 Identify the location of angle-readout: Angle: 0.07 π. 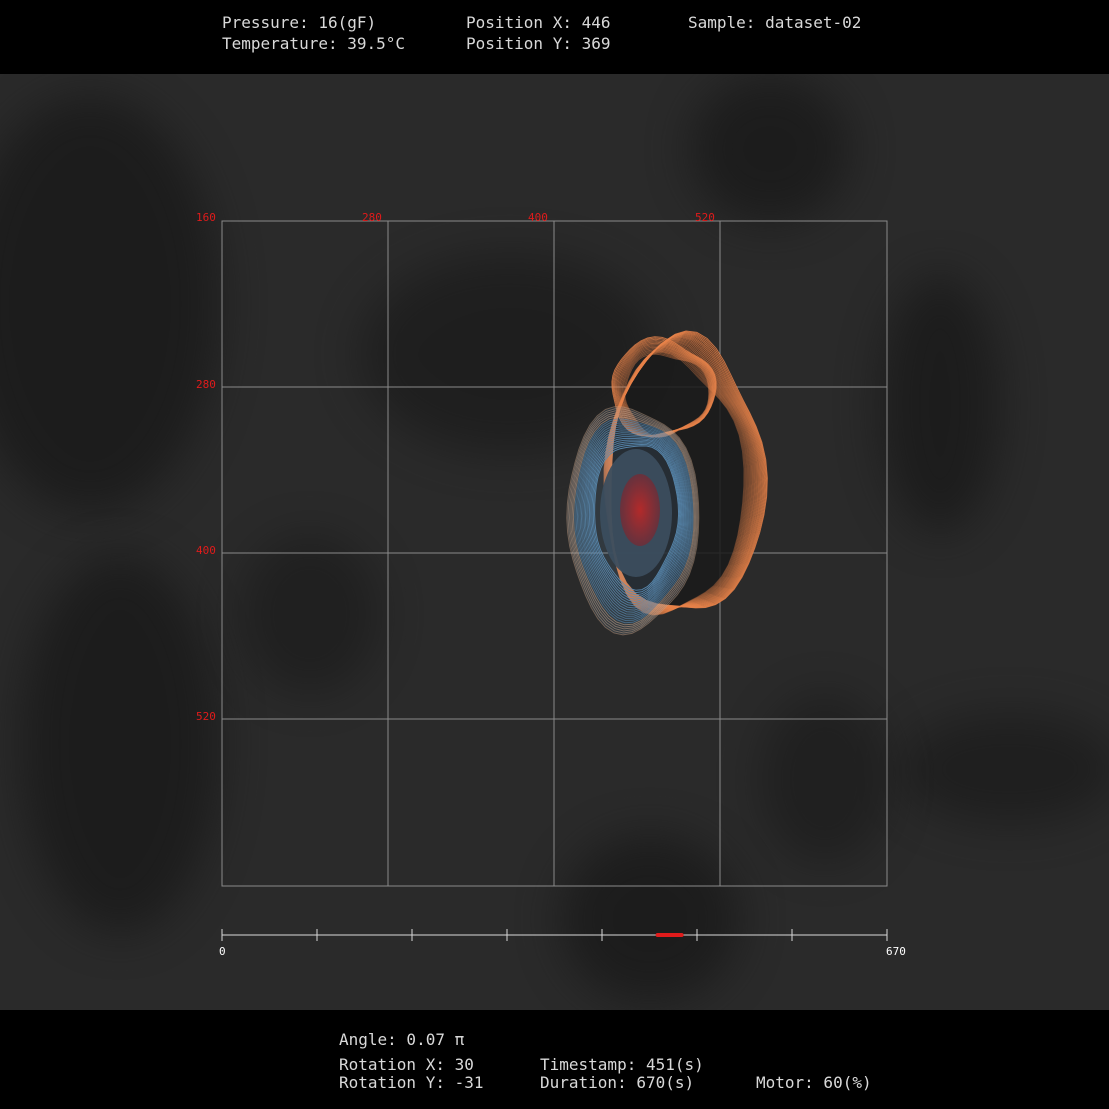
(402, 1039).